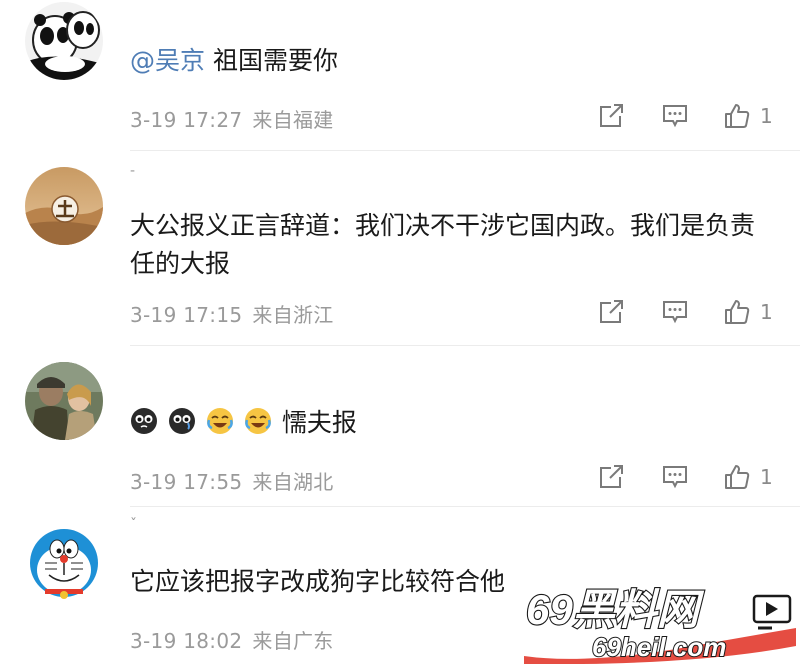  I want to click on comment-meta: 3-19 17:15 来自浙江, so click(237, 313).